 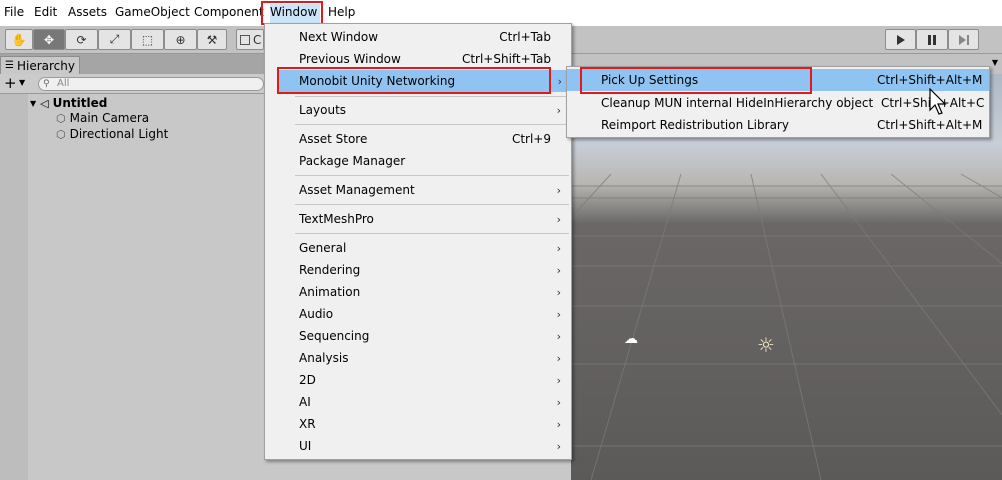 I want to click on menu-item-package-manager: Package Manager, so click(x=418, y=161).